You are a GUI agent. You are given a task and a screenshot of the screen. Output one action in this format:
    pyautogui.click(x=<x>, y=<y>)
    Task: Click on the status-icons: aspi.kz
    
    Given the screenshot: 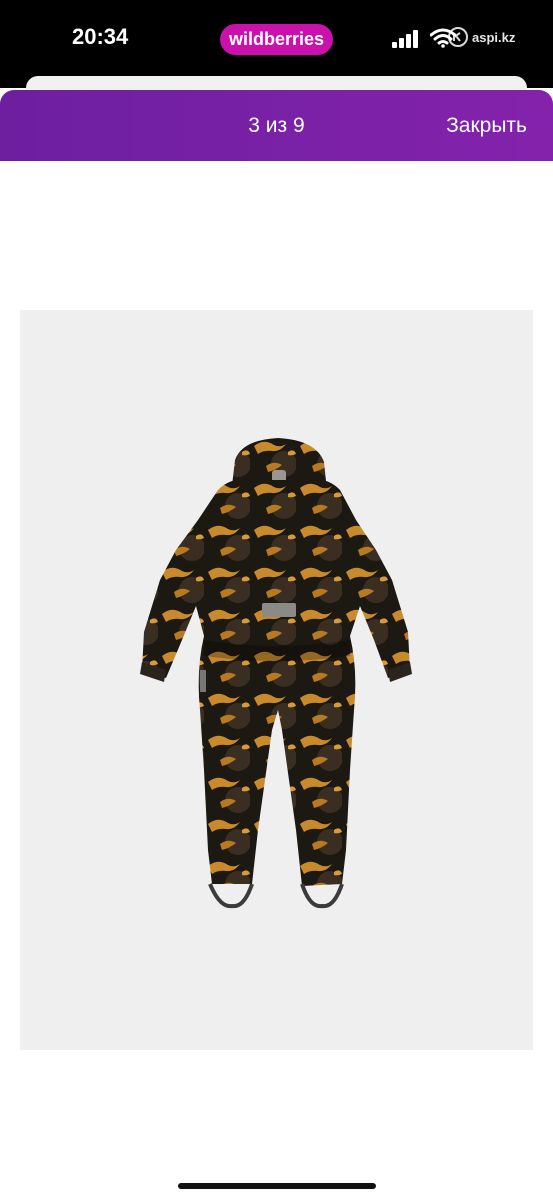 What is the action you would take?
    pyautogui.click(x=467, y=38)
    